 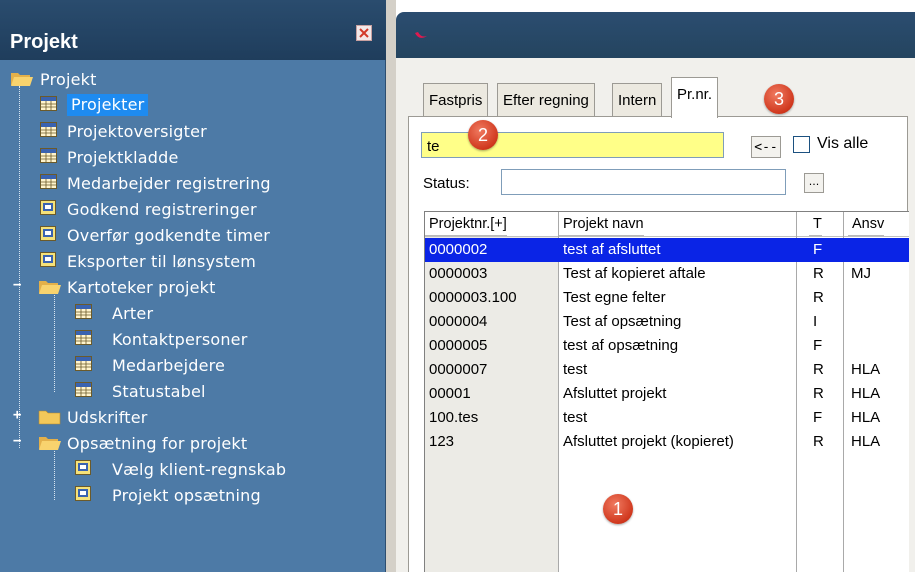 I want to click on tree-item-medarbejdere: Medarbejdere, so click(x=193, y=364).